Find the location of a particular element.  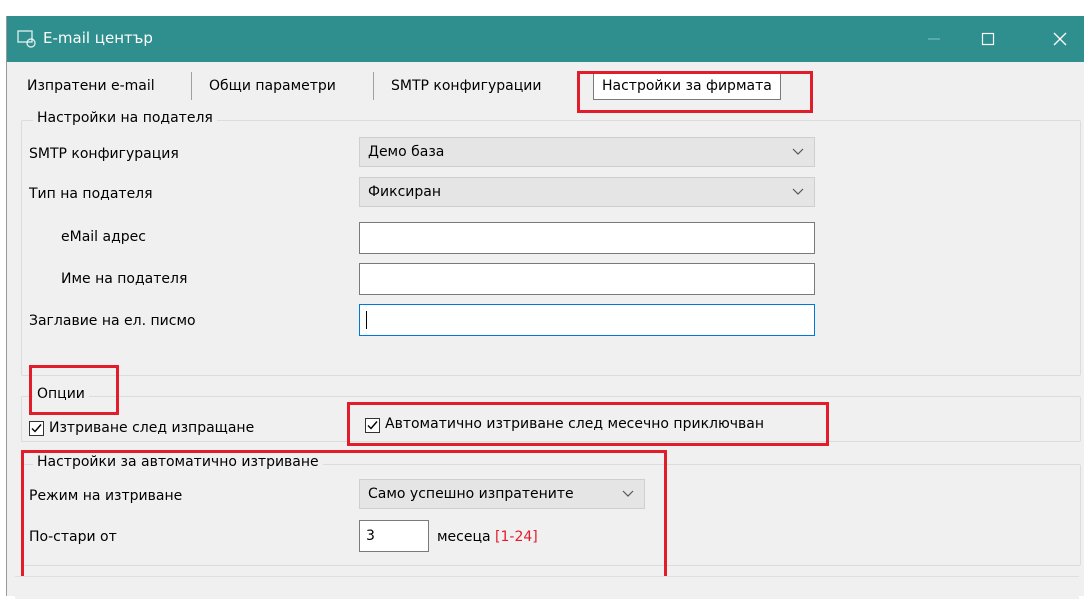

email-subject-label: Заглавие на ел. писмо is located at coordinates (112, 321).